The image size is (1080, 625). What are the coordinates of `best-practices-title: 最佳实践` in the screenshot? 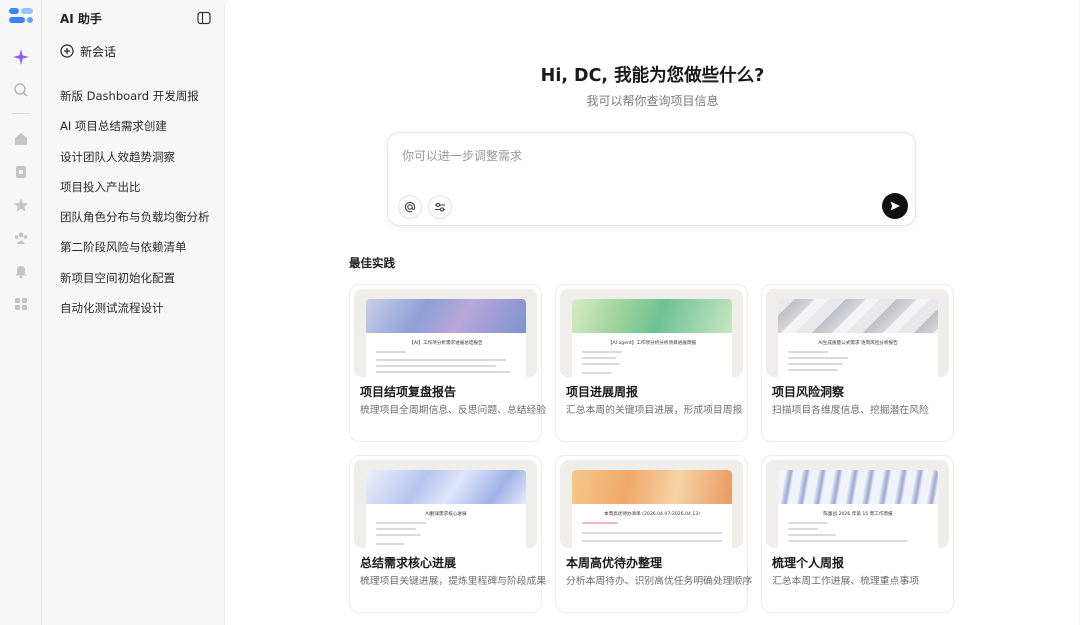 It's located at (372, 263).